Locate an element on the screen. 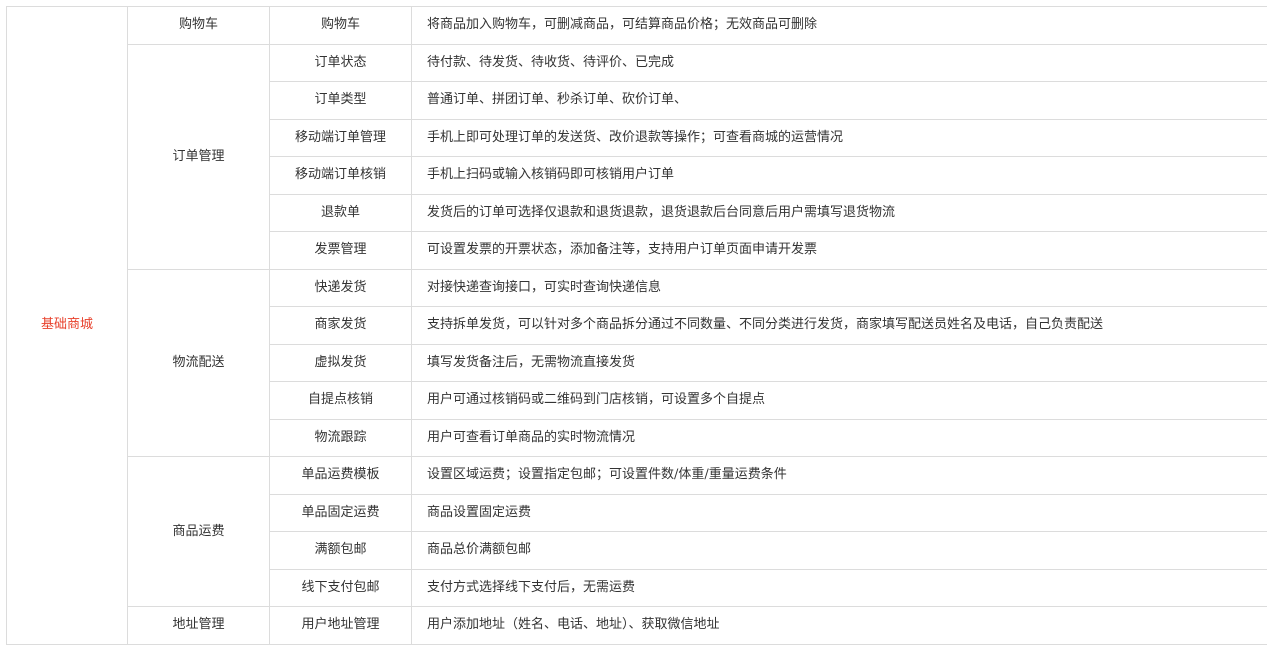 The image size is (1267, 651). table-row: 地址管理 用户地址管理 用户添加地址（姓名、电话、地址）、获取微信地址 is located at coordinates (637, 625).